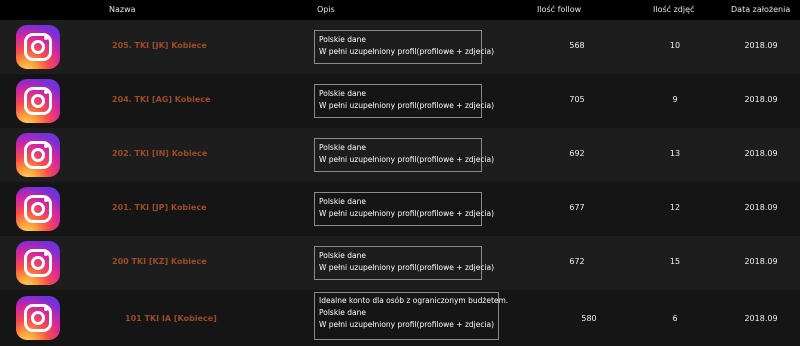  Describe the element at coordinates (577, 261) in the screenshot. I see `follow-count: 672` at that location.